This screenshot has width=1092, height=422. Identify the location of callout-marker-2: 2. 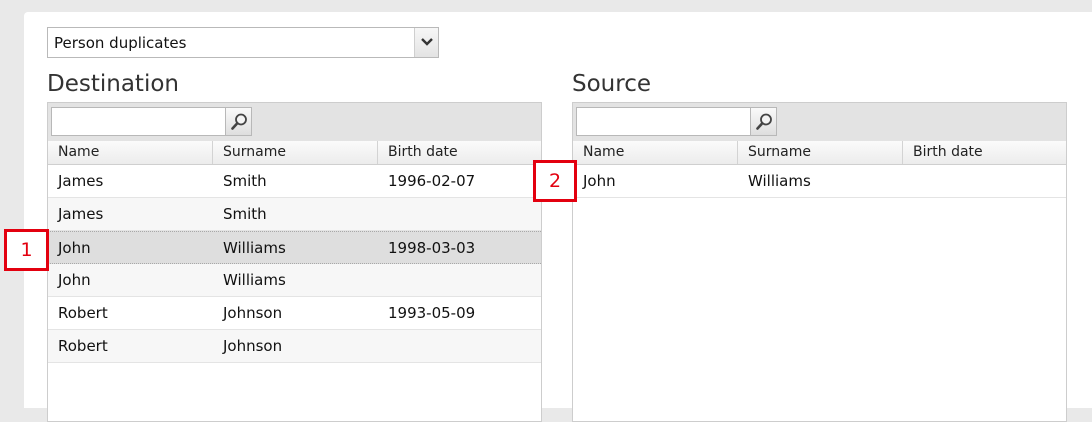
(555, 181).